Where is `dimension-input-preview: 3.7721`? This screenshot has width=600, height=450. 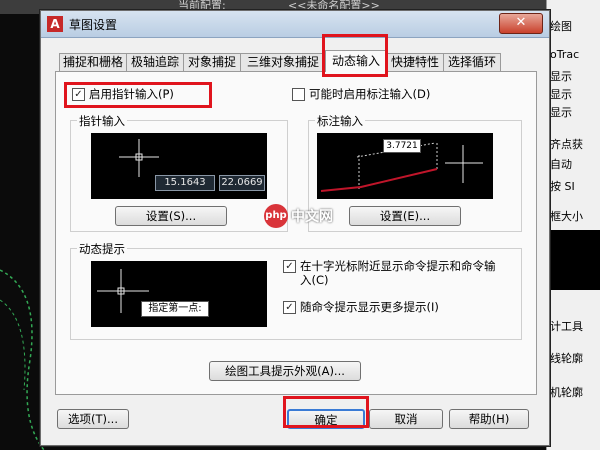
dimension-input-preview: 3.7721 is located at coordinates (405, 166).